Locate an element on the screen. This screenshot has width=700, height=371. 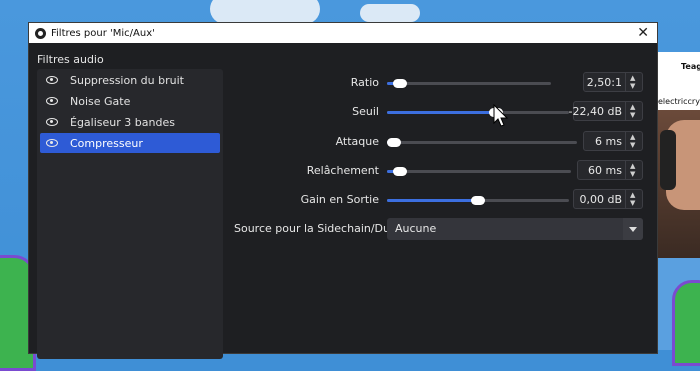
webcam-feed is located at coordinates (679, 185).